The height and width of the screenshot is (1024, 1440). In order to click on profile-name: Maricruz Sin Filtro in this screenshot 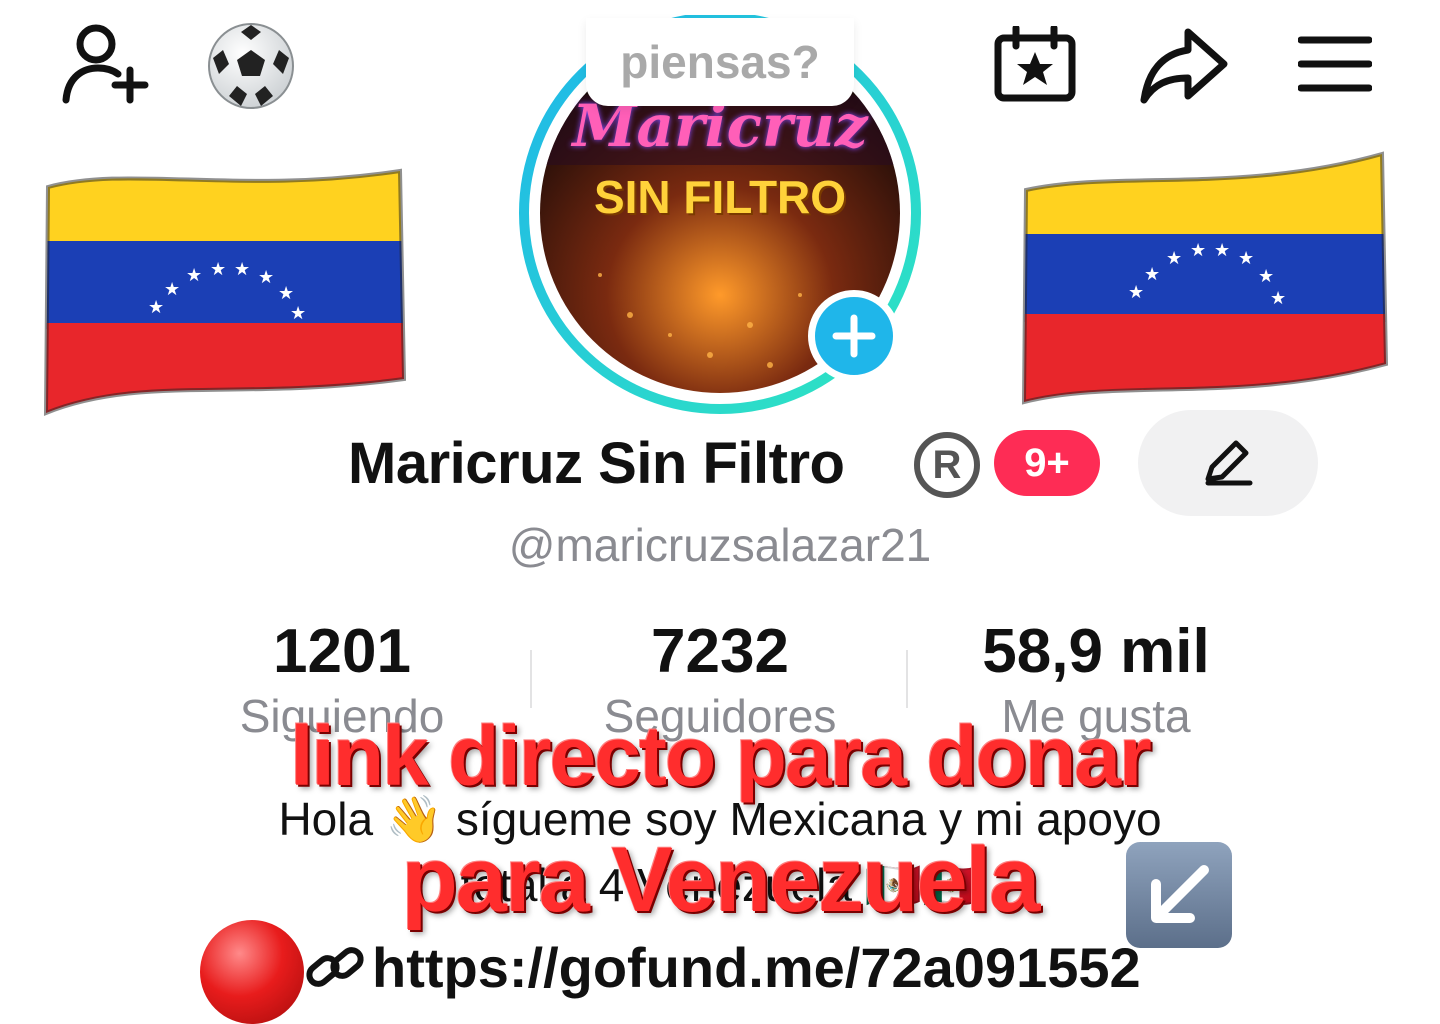, I will do `click(596, 463)`.